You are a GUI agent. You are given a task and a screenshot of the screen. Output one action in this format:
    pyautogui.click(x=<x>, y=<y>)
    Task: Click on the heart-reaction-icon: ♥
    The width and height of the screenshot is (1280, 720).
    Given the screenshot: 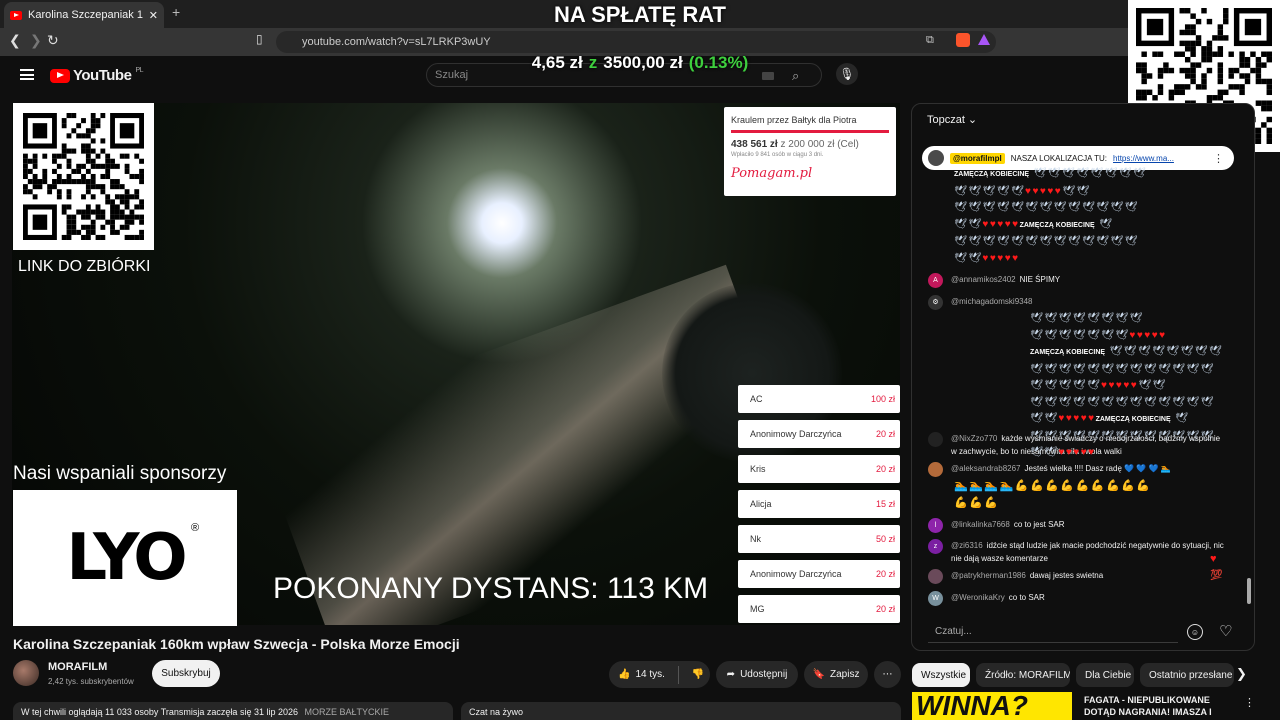 What is the action you would take?
    pyautogui.click(x=1213, y=559)
    